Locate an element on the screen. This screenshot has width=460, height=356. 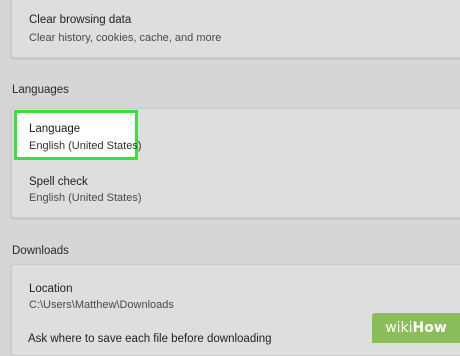
spell-check-title: Spell check is located at coordinates (58, 182).